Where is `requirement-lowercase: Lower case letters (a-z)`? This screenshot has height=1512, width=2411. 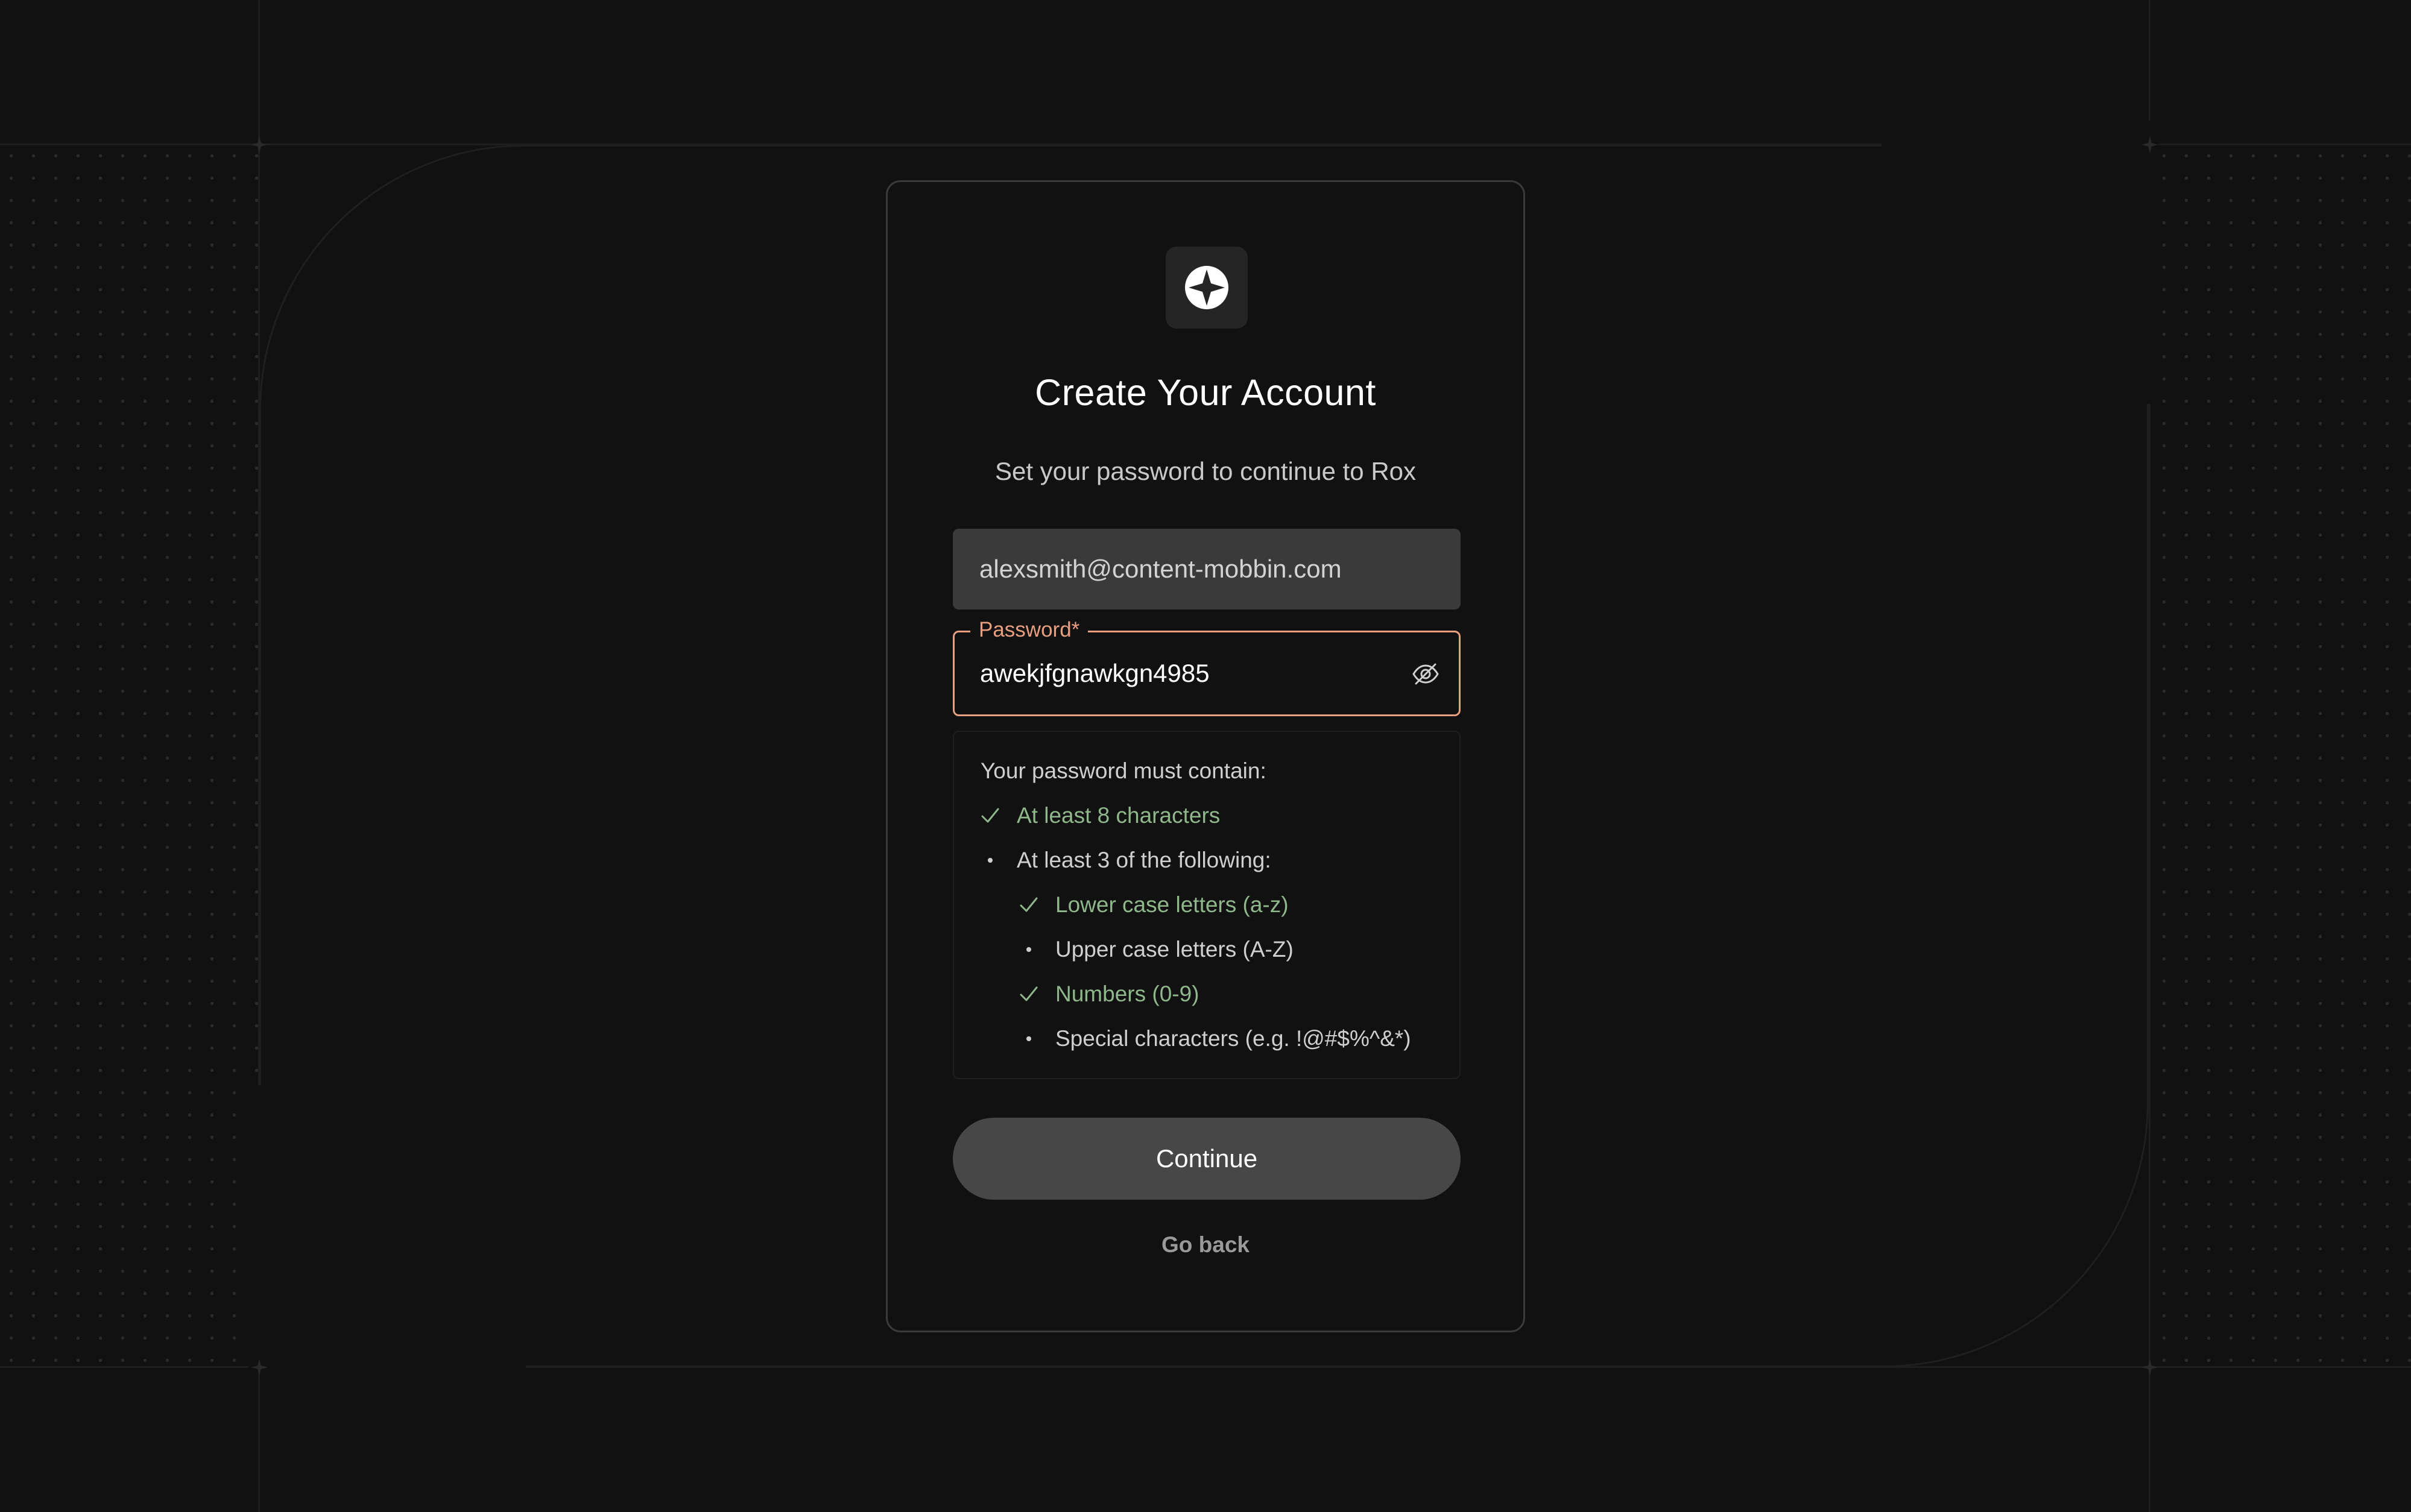
requirement-lowercase: Lower case letters (a-z) is located at coordinates (1153, 905).